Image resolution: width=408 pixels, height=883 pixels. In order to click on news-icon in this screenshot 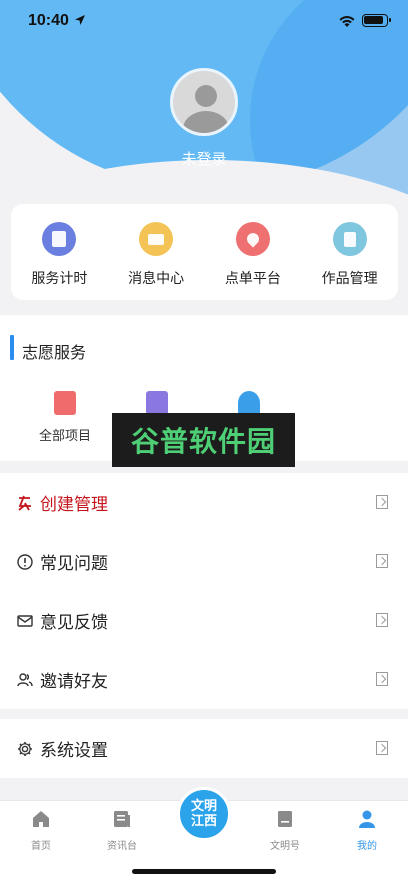, I will do `click(122, 819)`.